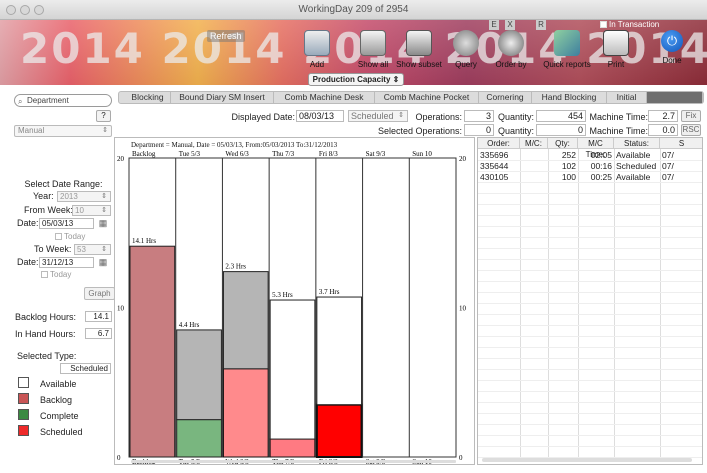 This screenshot has height=473, width=707. I want to click on year-select: 2013 ⇕, so click(84, 196).